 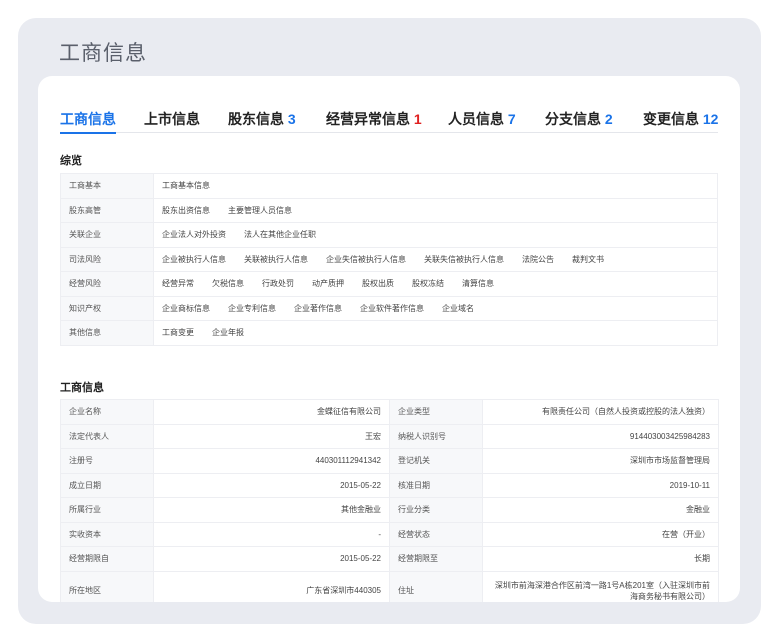 I want to click on page-title: 工商信息, so click(x=103, y=53).